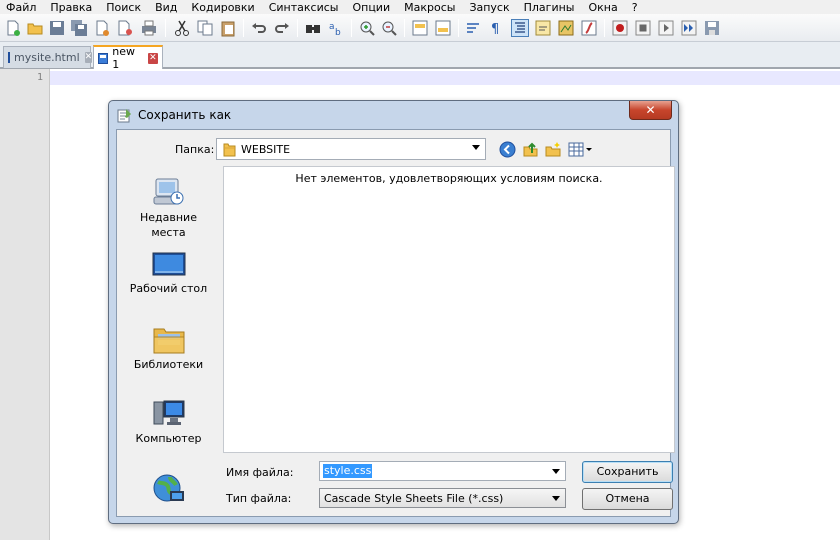 This screenshot has height=540, width=840. What do you see at coordinates (102, 28) in the screenshot?
I see `close-icon` at bounding box center [102, 28].